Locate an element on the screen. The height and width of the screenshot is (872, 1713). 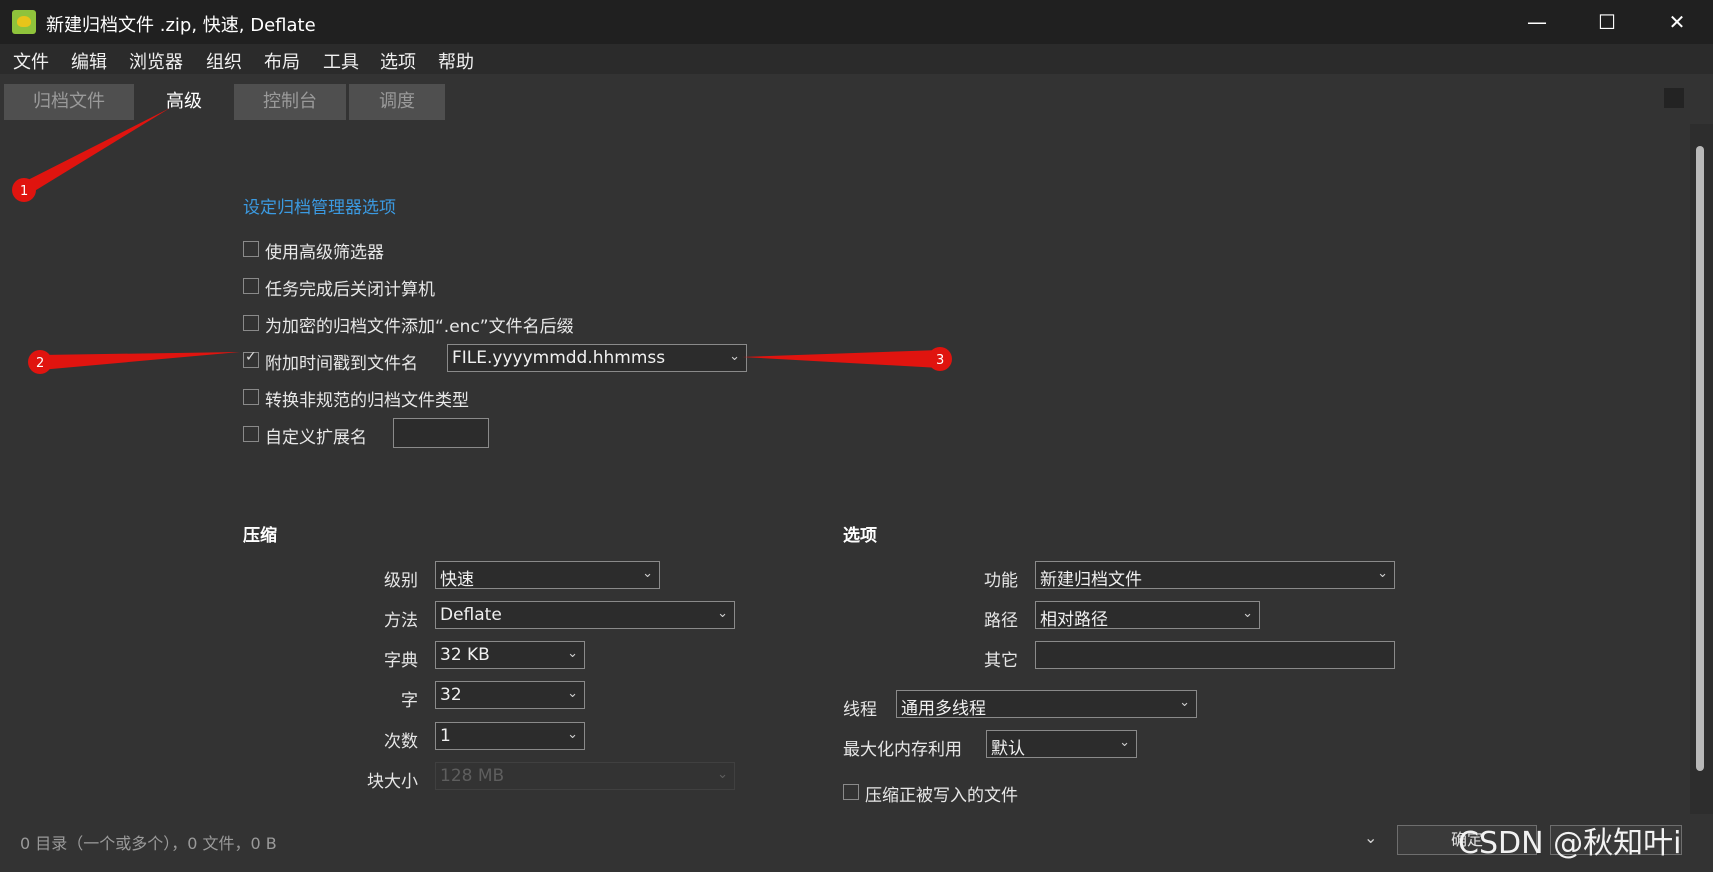
minimize-button: — is located at coordinates (1537, 22).